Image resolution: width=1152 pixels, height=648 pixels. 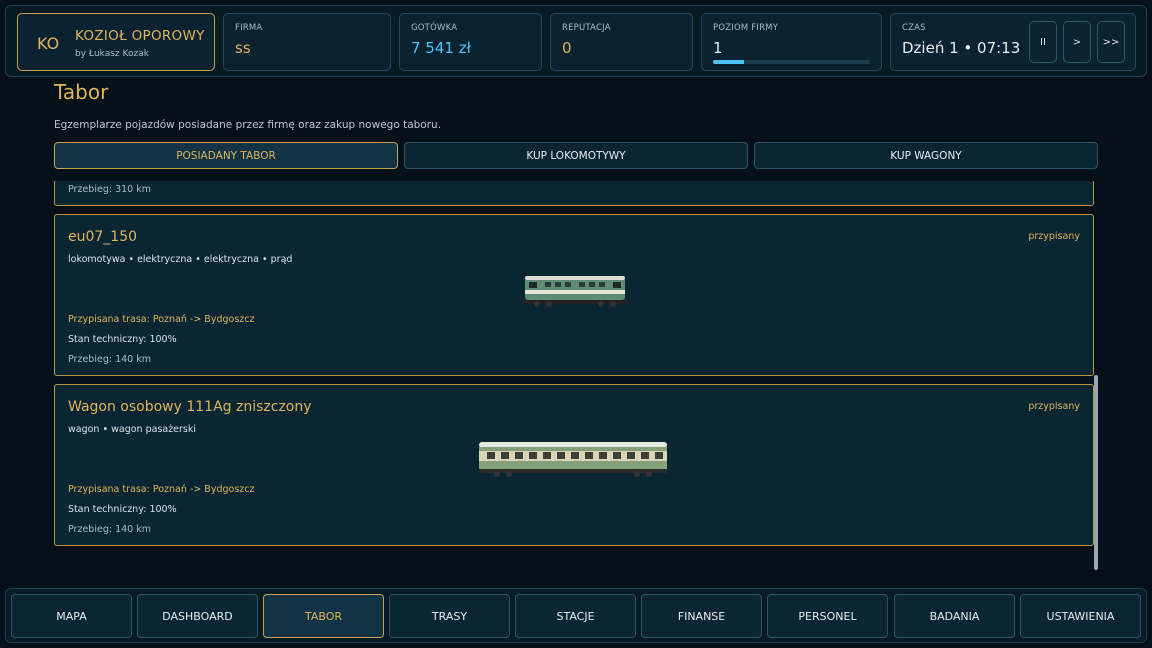 I want to click on logo-abbreviation: KO, so click(x=48, y=43).